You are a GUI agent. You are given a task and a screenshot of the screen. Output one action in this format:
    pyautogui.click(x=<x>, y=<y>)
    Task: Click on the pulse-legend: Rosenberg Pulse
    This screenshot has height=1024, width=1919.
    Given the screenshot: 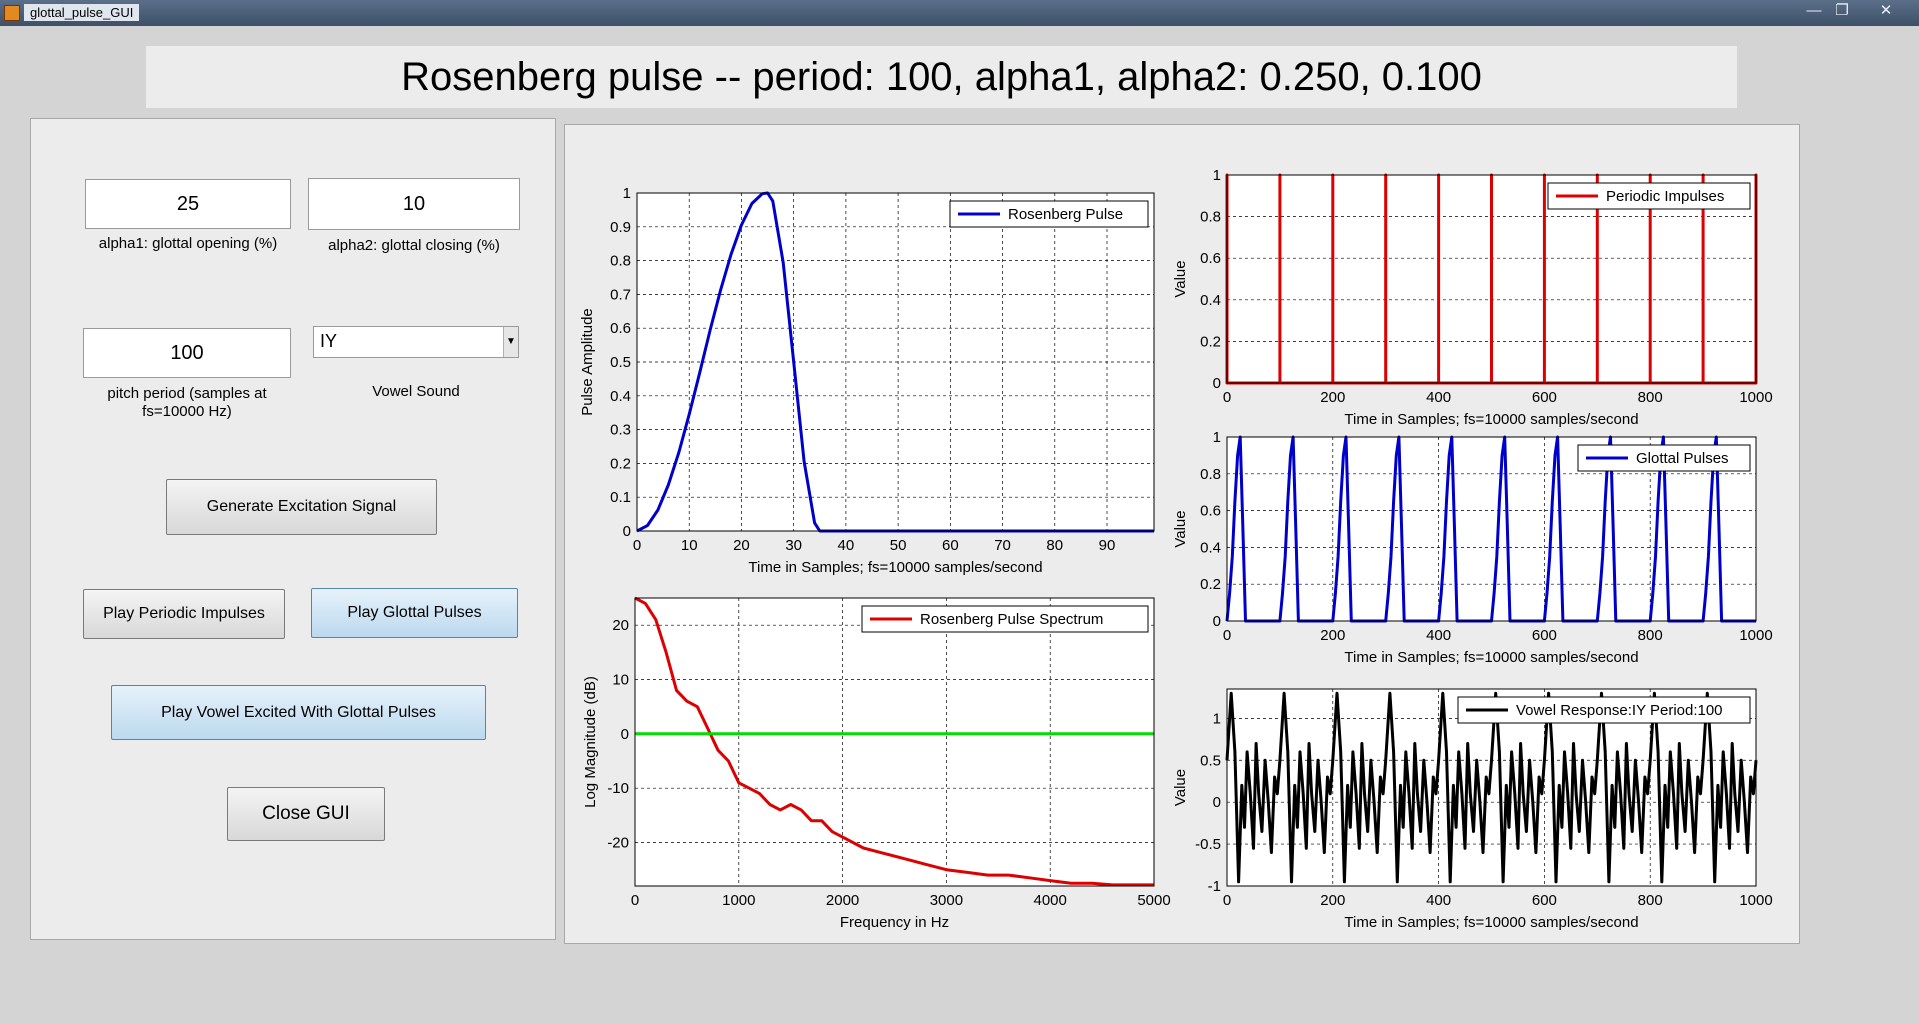 What is the action you would take?
    pyautogui.click(x=1049, y=214)
    